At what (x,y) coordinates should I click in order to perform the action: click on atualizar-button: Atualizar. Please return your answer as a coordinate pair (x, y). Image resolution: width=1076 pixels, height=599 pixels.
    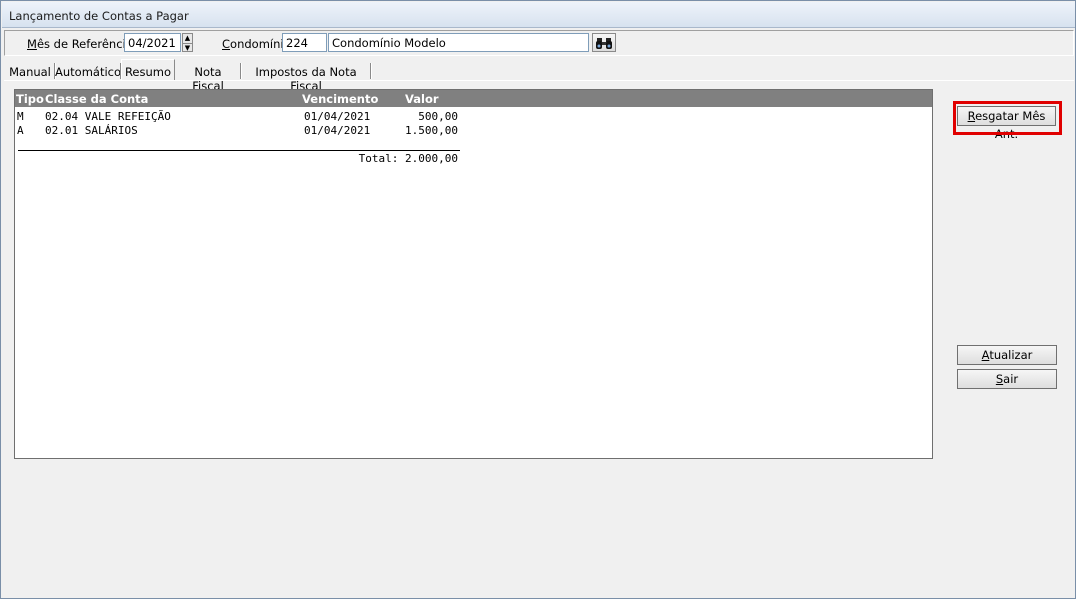
    Looking at the image, I should click on (1007, 355).